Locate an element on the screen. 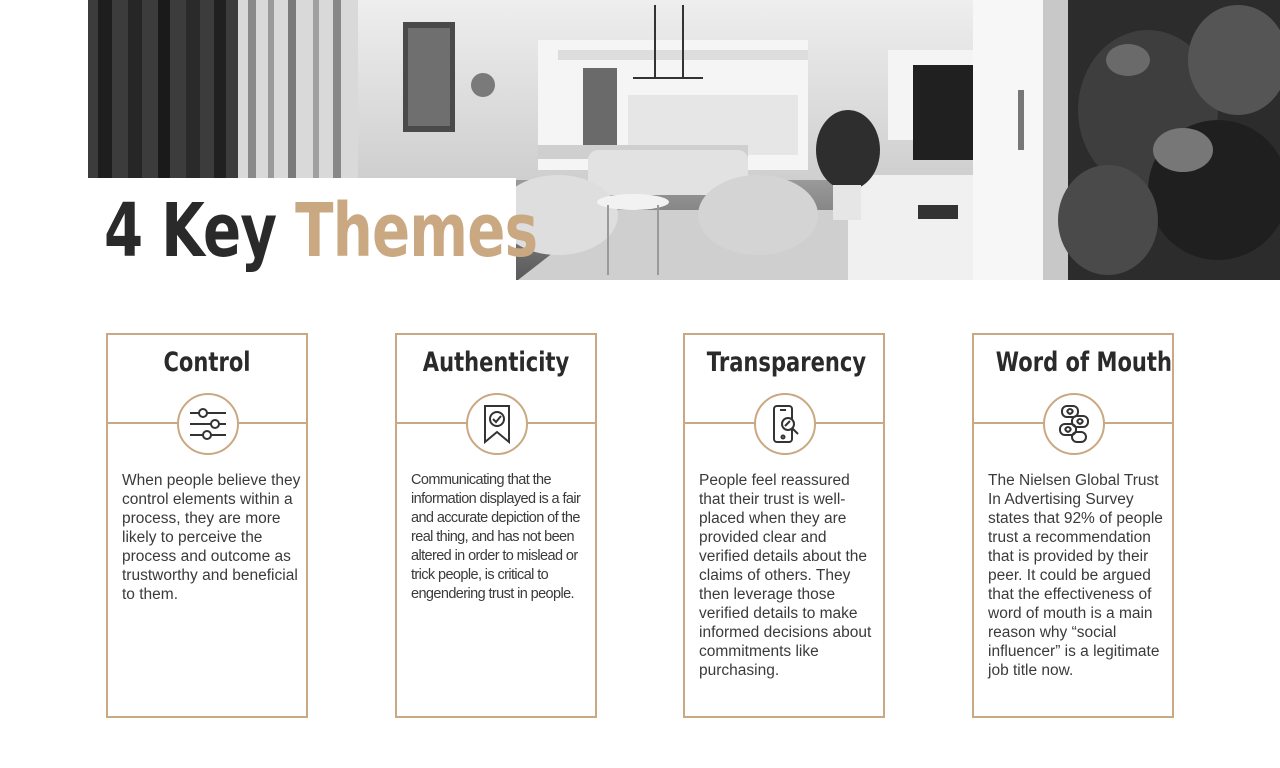 This screenshot has width=1280, height=768. card-heading: Transparency is located at coordinates (786, 362).